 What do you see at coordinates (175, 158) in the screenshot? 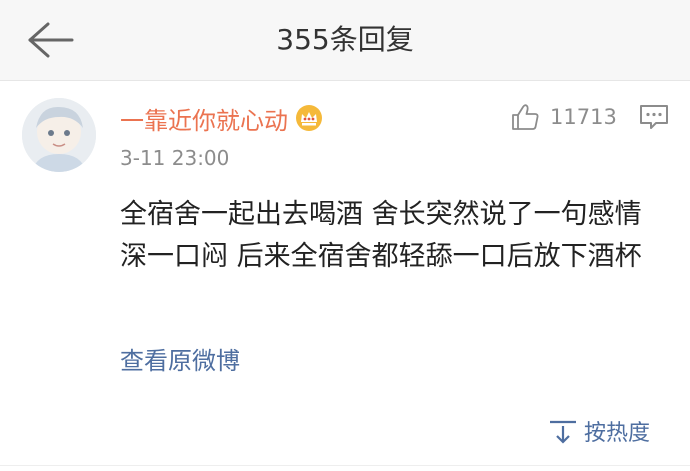
I see `comment-timestamp: 3-11 23:00` at bounding box center [175, 158].